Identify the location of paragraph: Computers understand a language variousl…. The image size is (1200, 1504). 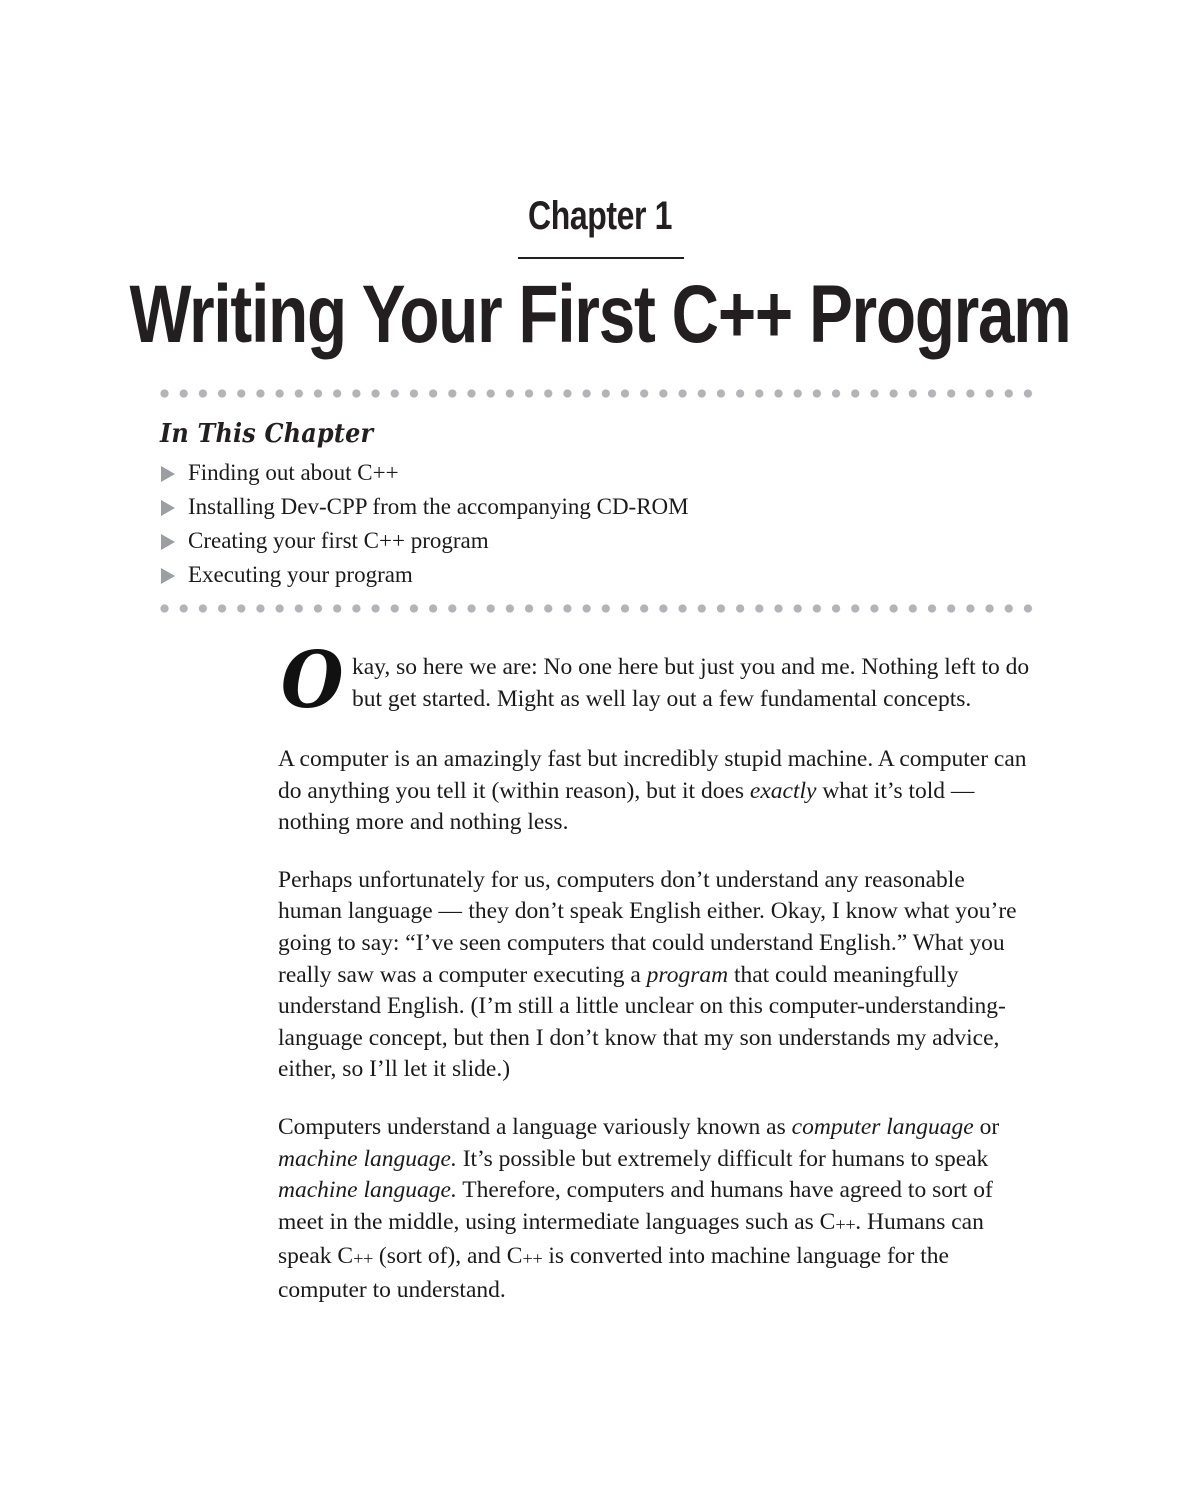
(654, 1209).